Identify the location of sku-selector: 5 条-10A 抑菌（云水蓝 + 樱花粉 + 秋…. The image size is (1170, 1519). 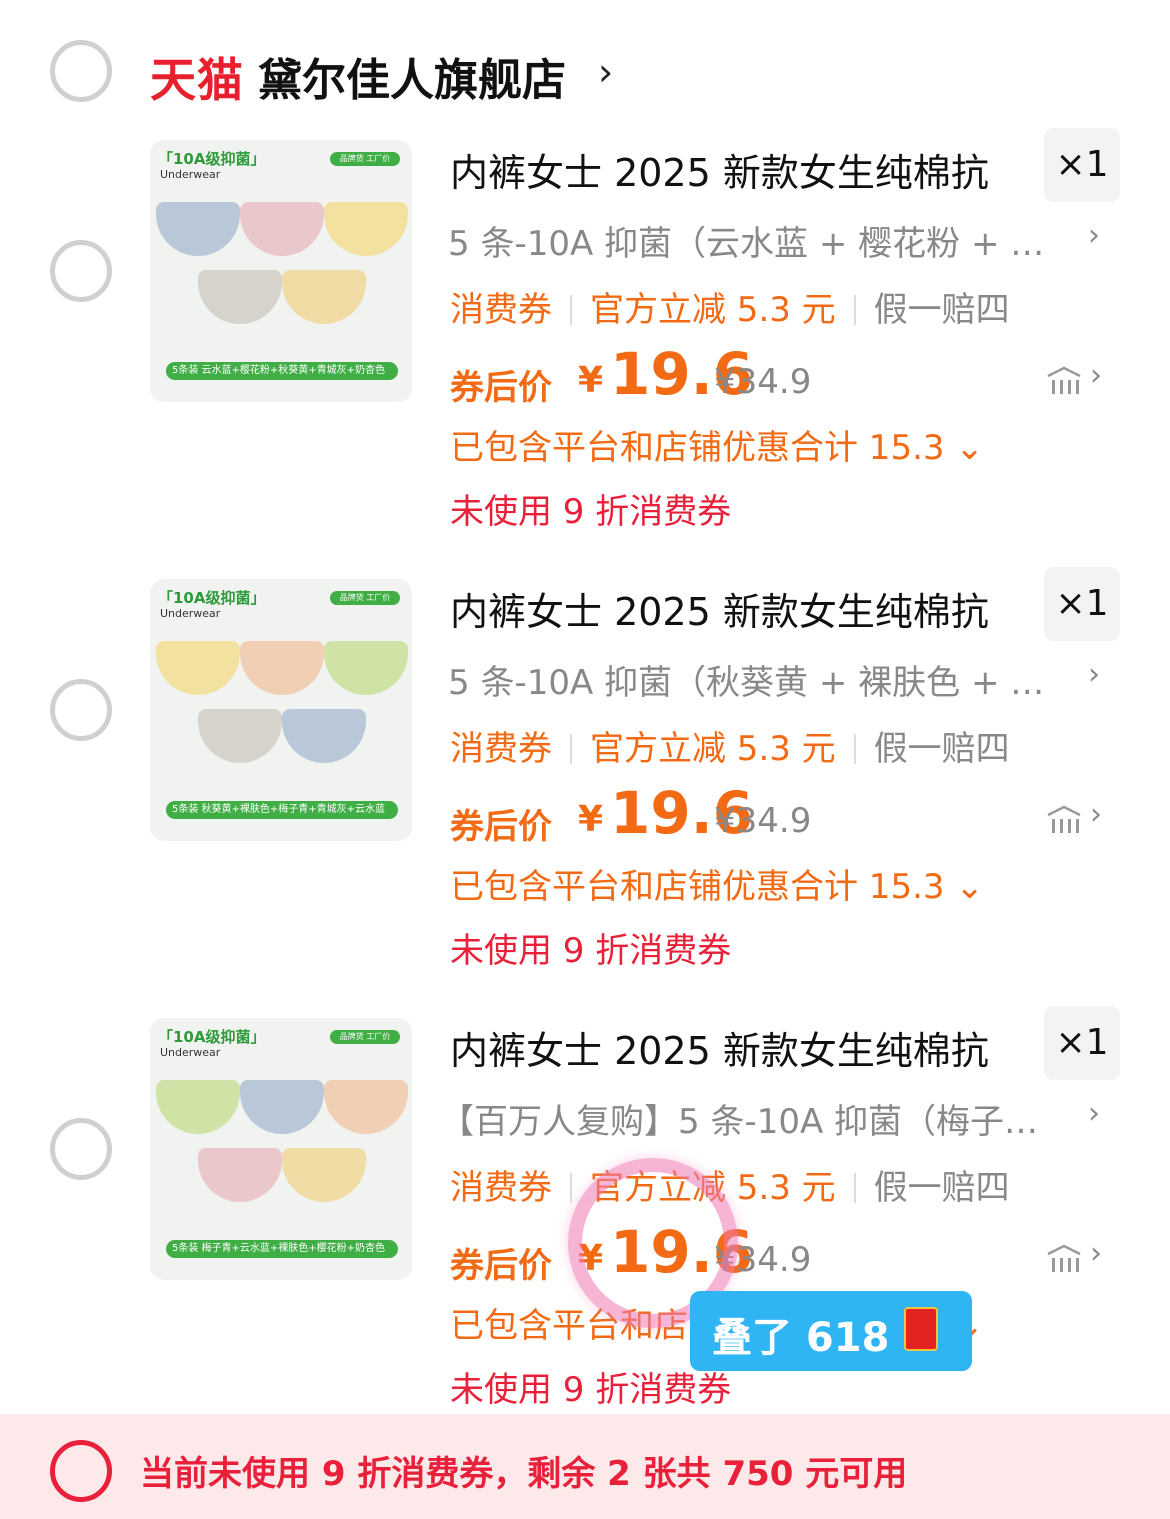
(762, 240).